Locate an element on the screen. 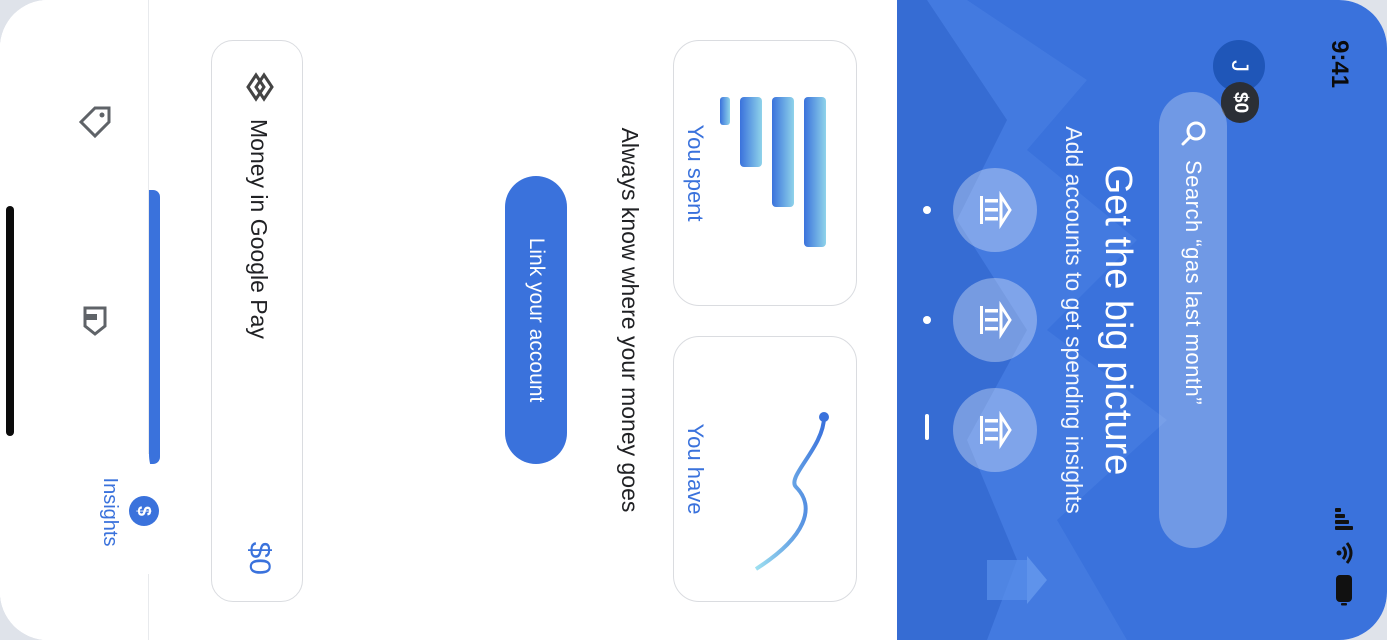  header-title: Get the big picture is located at coordinates (1118, 320).